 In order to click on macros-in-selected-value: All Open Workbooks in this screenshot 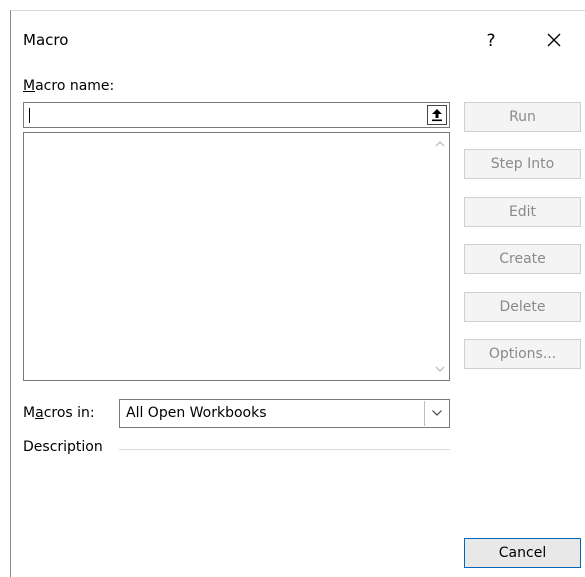, I will do `click(196, 413)`.